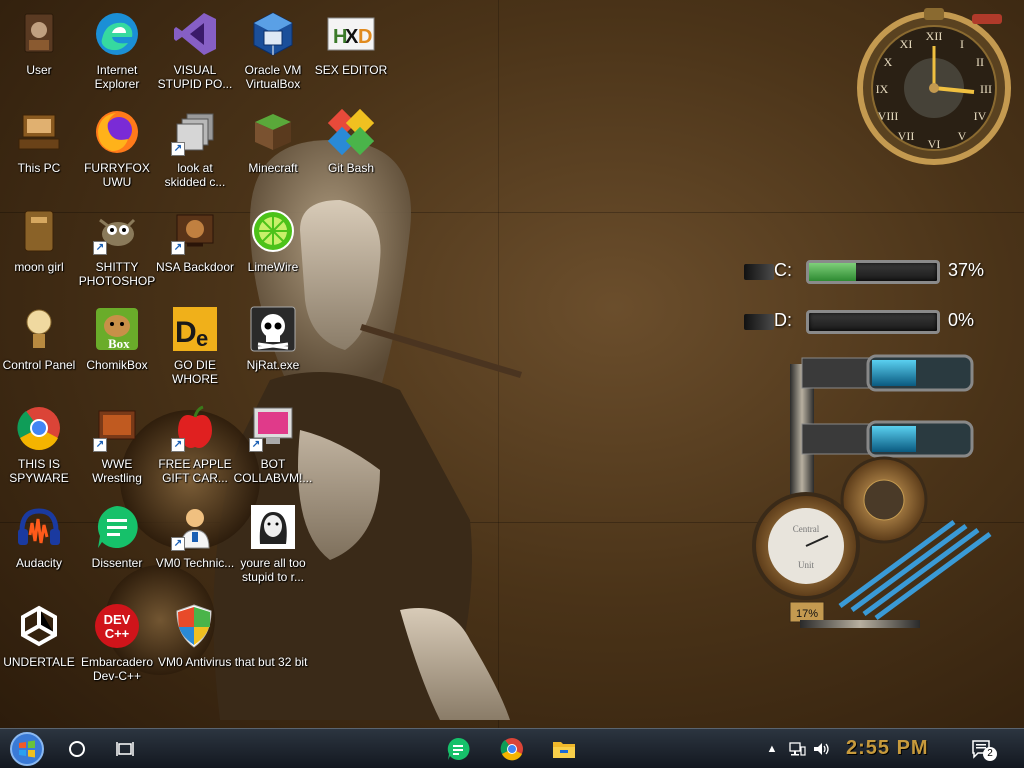 This screenshot has width=1024, height=768. I want to click on svg-text: XI, so click(906, 44).